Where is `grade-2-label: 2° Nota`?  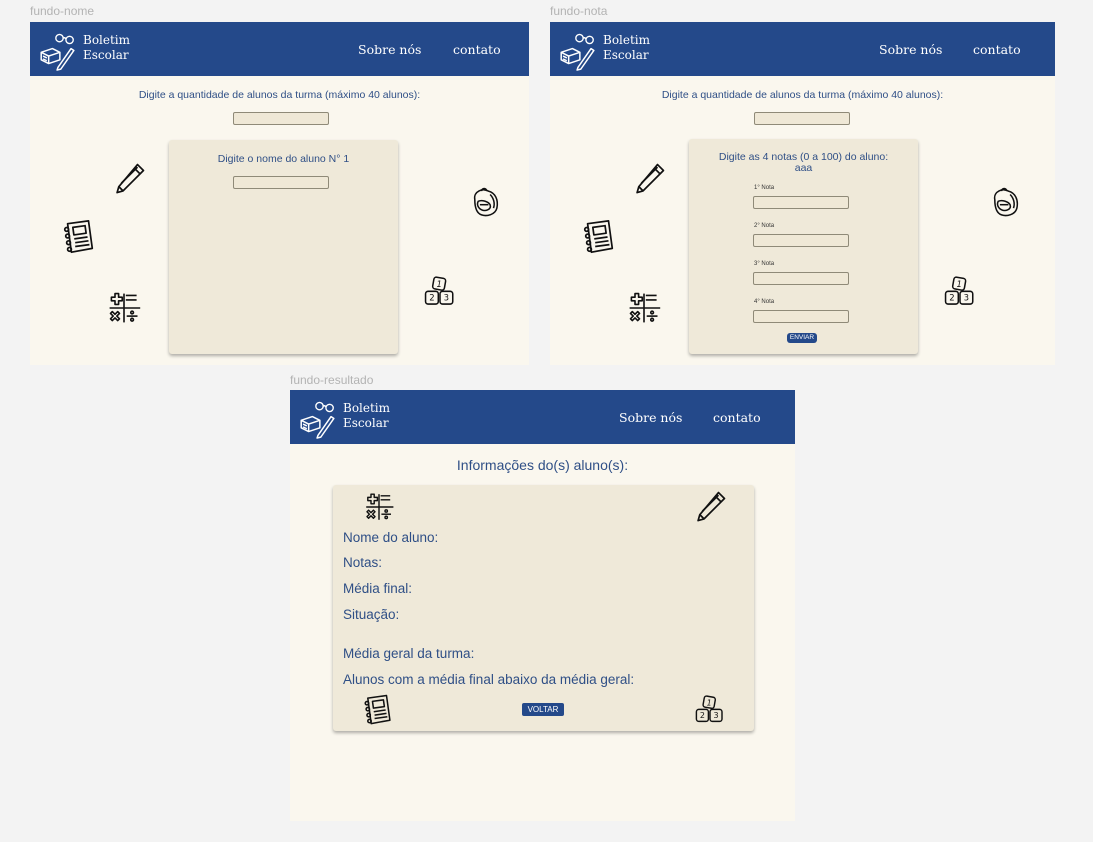 grade-2-label: 2° Nota is located at coordinates (764, 226).